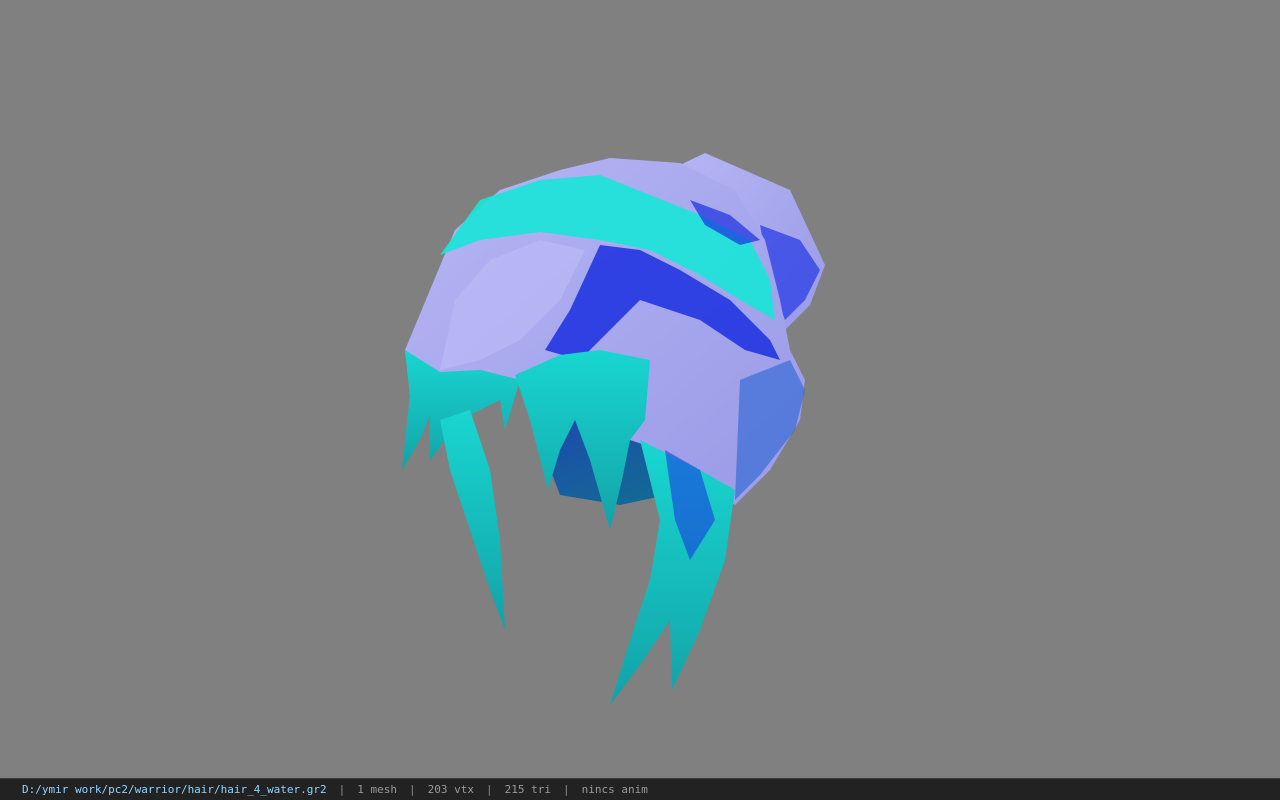  Describe the element at coordinates (450, 789) in the screenshot. I see `vertex-count: 203 vtx` at that location.